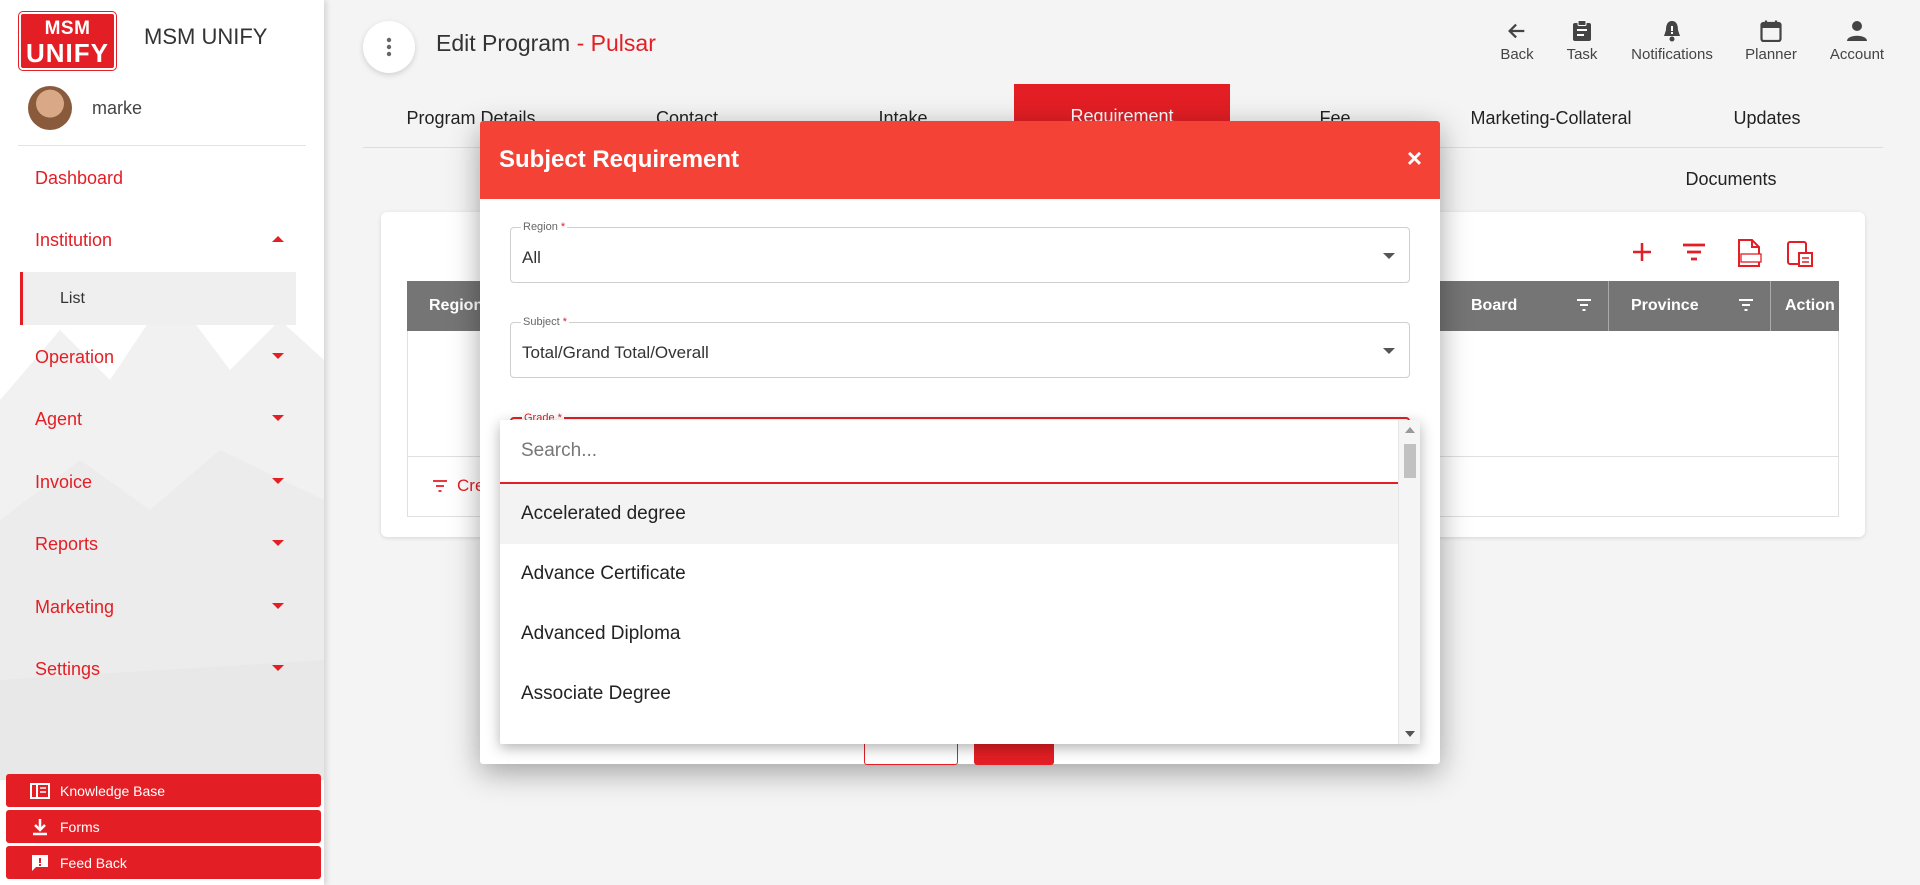 The width and height of the screenshot is (1920, 885). I want to click on option-label: Advanced Diploma, so click(601, 633).